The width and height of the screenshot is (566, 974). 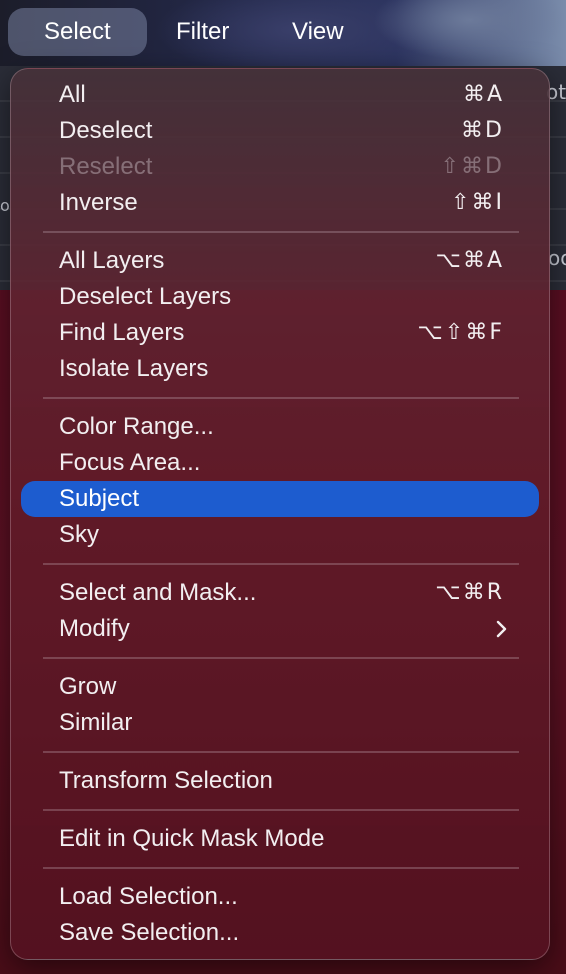 I want to click on menu-item-subject: Subject, so click(x=280, y=499).